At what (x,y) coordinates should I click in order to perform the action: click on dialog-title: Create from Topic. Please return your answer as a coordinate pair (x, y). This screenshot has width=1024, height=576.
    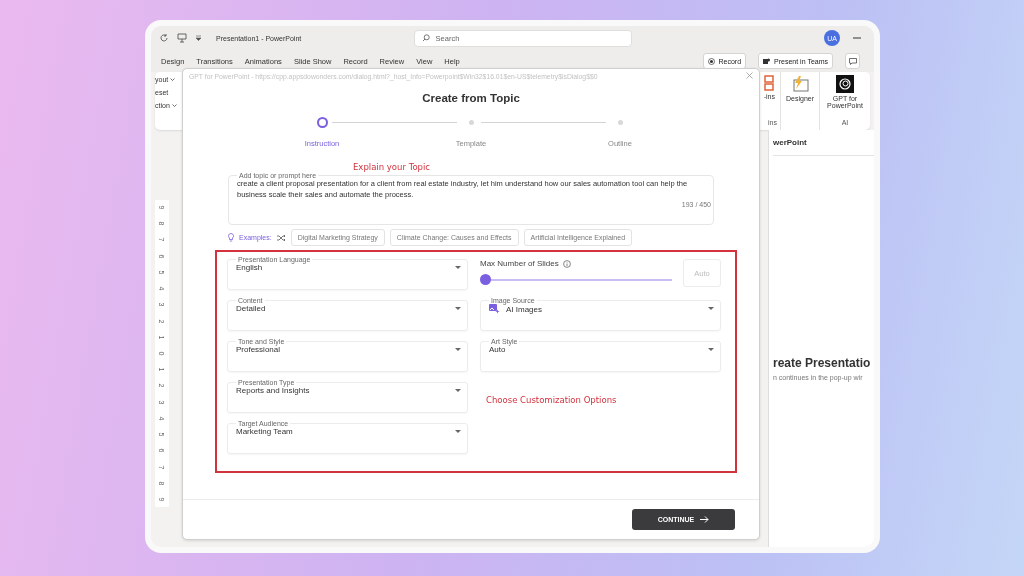
    Looking at the image, I should click on (471, 98).